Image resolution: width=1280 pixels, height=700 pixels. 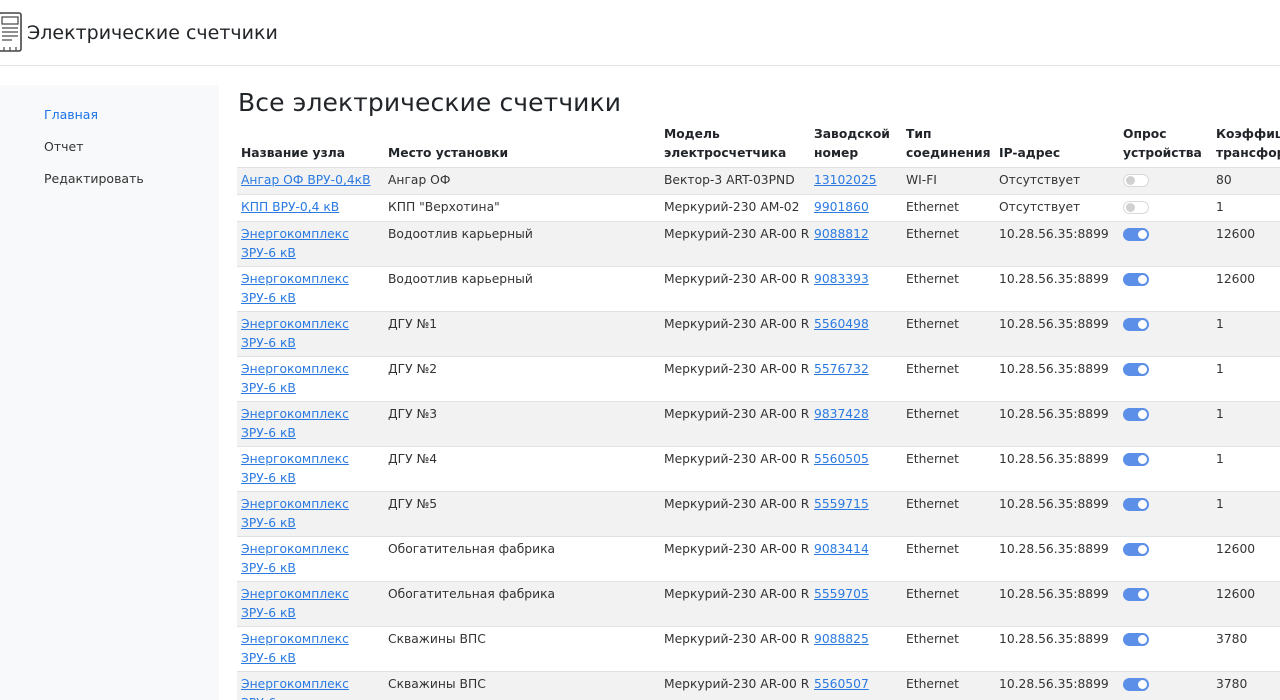 What do you see at coordinates (841, 414) in the screenshot?
I see `serial-link: 9837428` at bounding box center [841, 414].